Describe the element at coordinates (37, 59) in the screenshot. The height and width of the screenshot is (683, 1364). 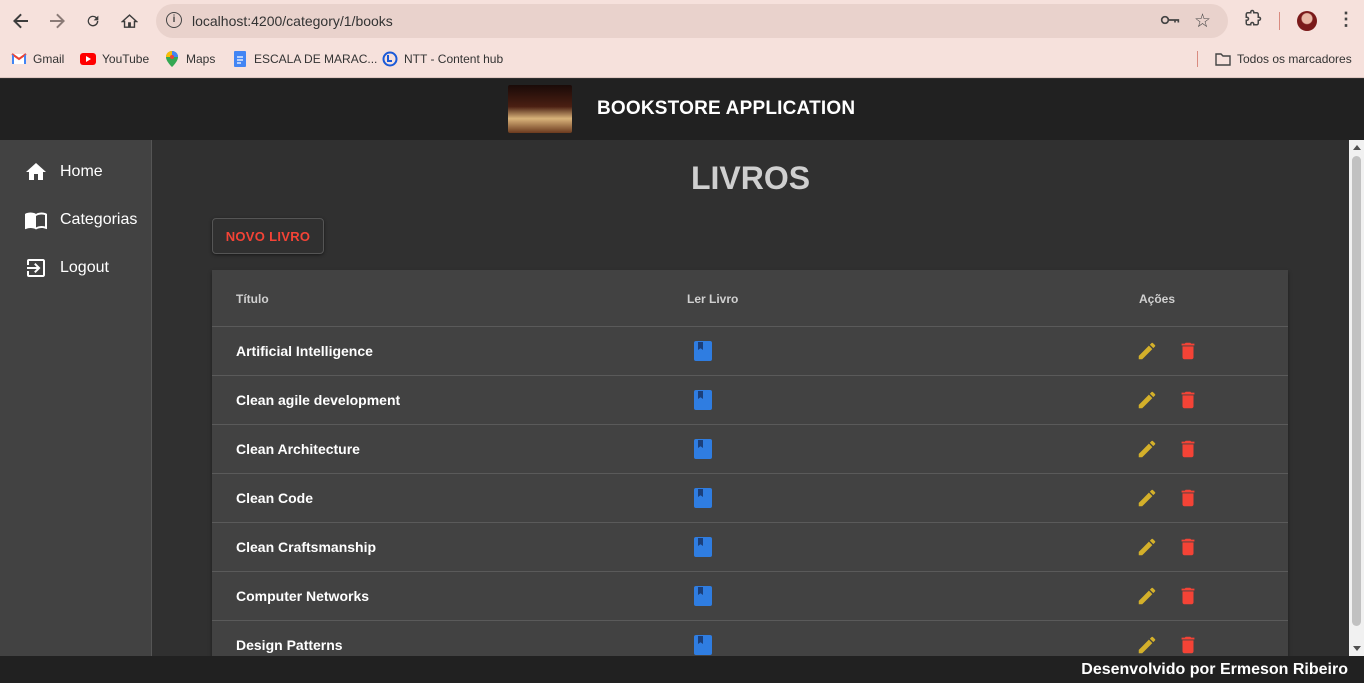
I see `bookmark-gmail: Gmail` at that location.